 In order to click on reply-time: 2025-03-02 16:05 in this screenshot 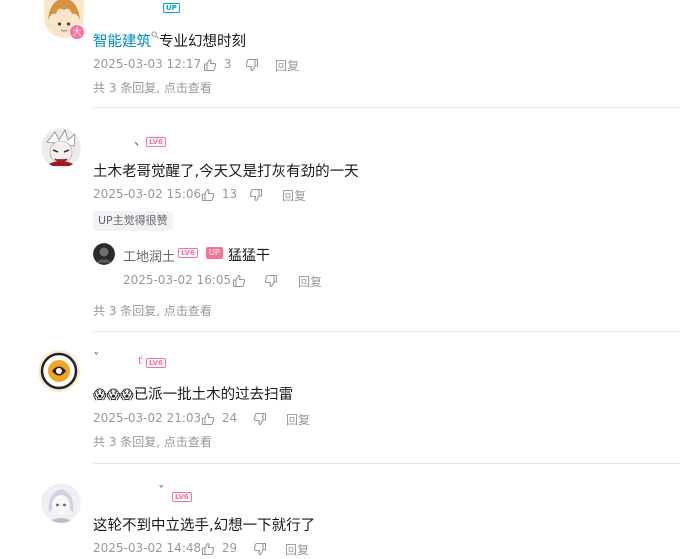, I will do `click(177, 280)`.